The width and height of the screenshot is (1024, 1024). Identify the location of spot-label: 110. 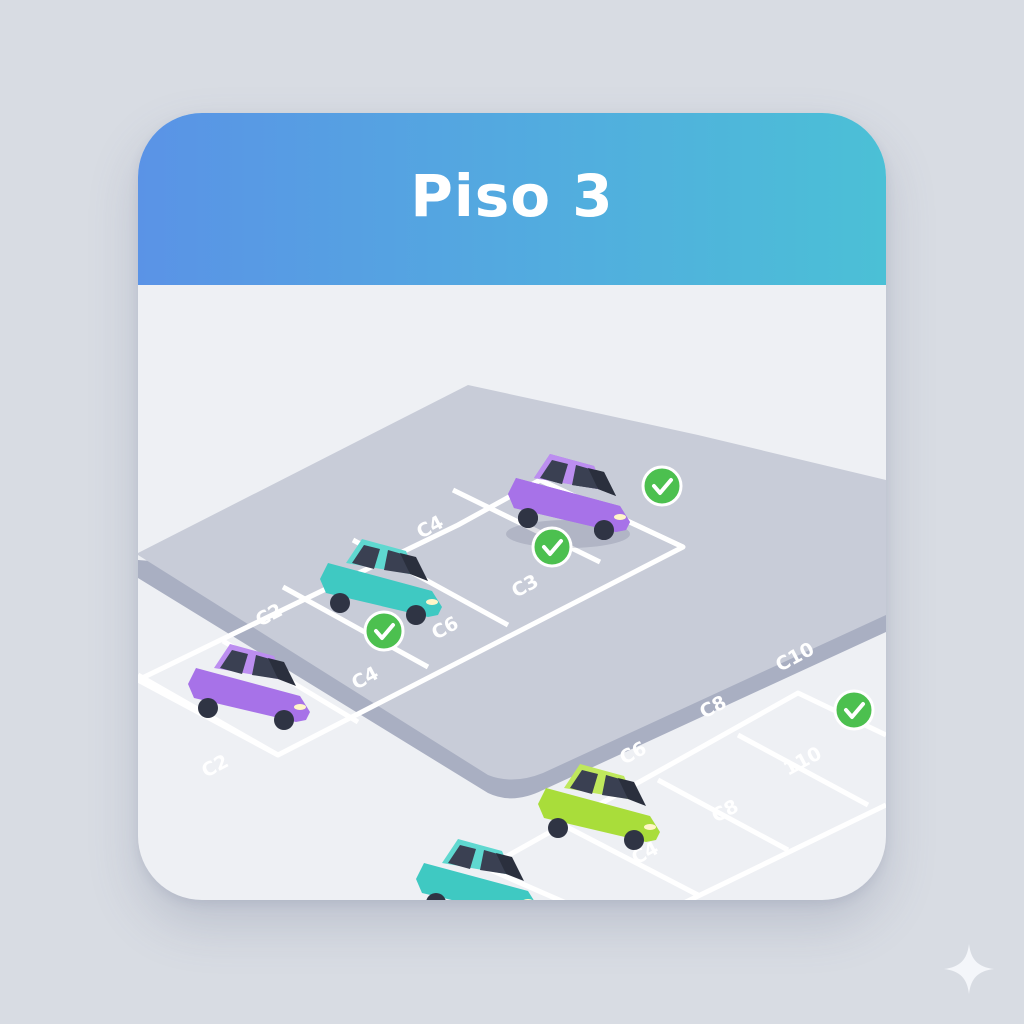
(802, 761).